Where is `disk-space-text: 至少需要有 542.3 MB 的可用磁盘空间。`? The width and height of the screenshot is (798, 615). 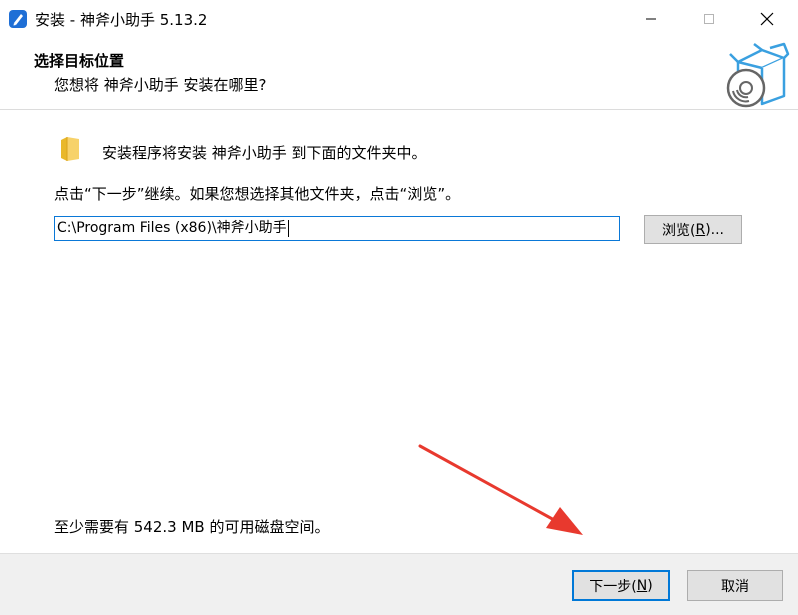
disk-space-text: 至少需要有 542.3 MB 的可用磁盘空间。 is located at coordinates (192, 527).